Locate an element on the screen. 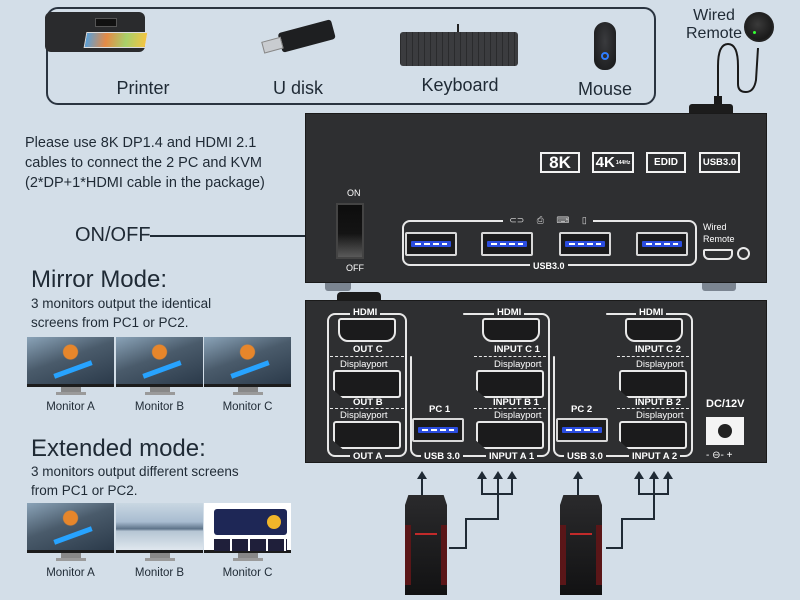 This screenshot has height=600, width=800. mirror-mode-desc-line1: 3 monitors output the identical is located at coordinates (121, 303).